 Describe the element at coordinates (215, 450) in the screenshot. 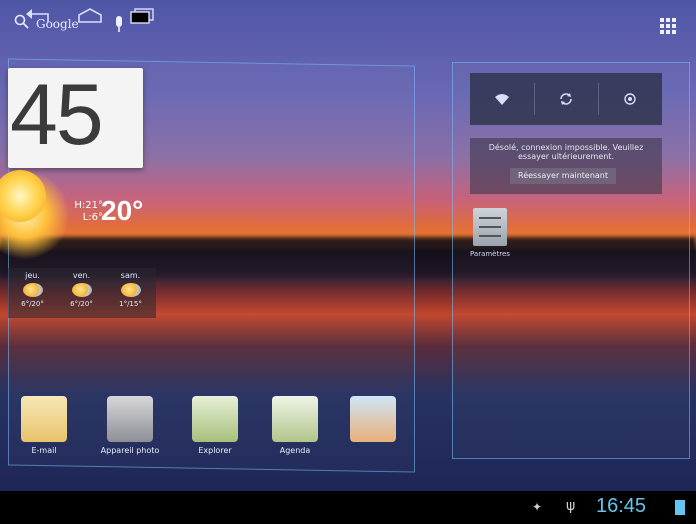

I see `app-label: Explorer` at that location.